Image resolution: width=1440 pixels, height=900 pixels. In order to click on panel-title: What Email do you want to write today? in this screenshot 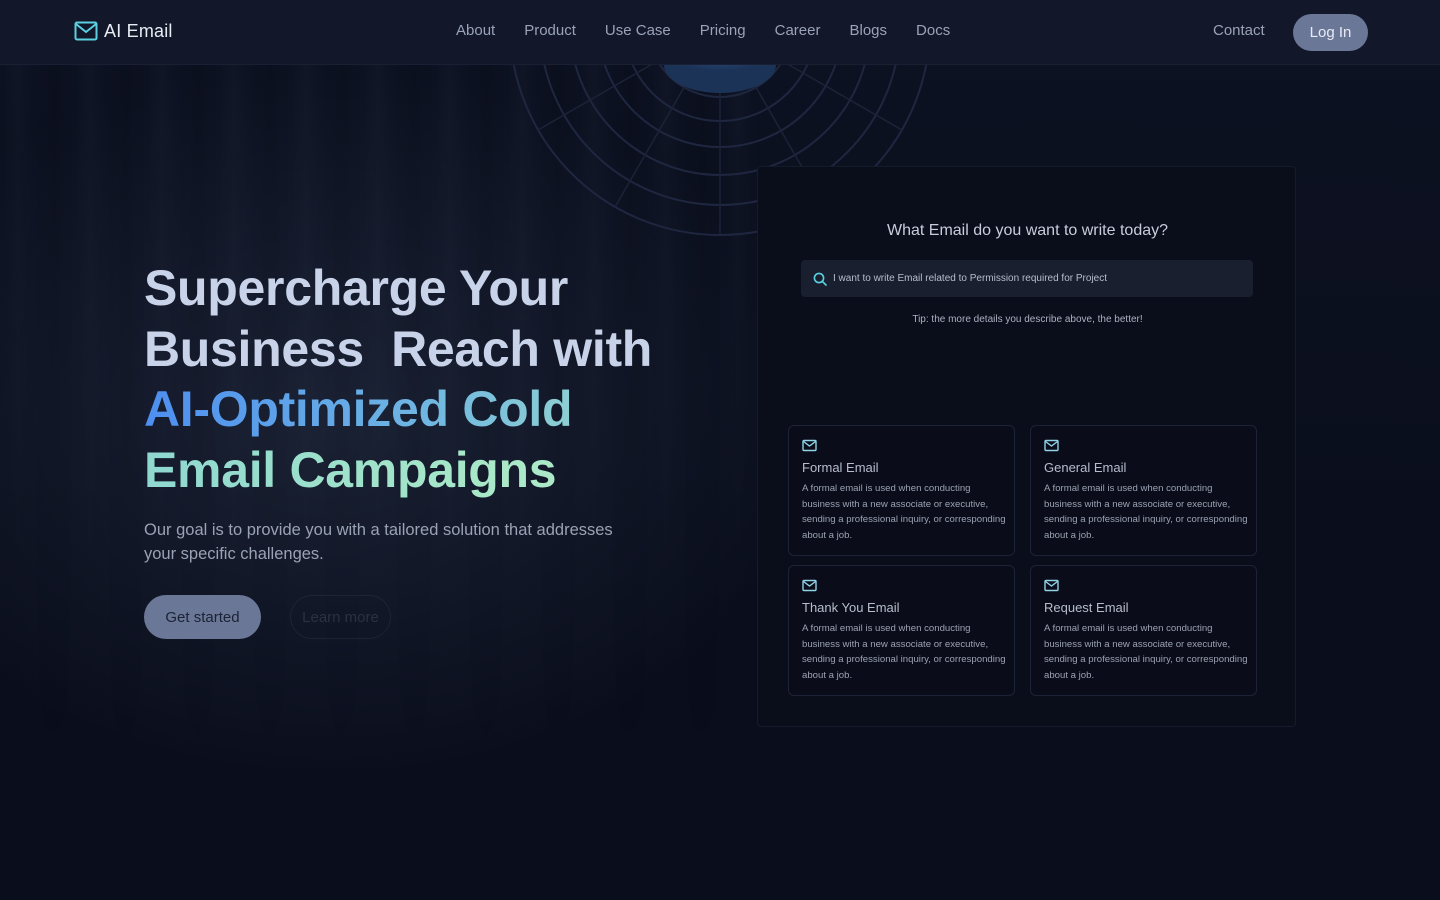, I will do `click(1027, 230)`.